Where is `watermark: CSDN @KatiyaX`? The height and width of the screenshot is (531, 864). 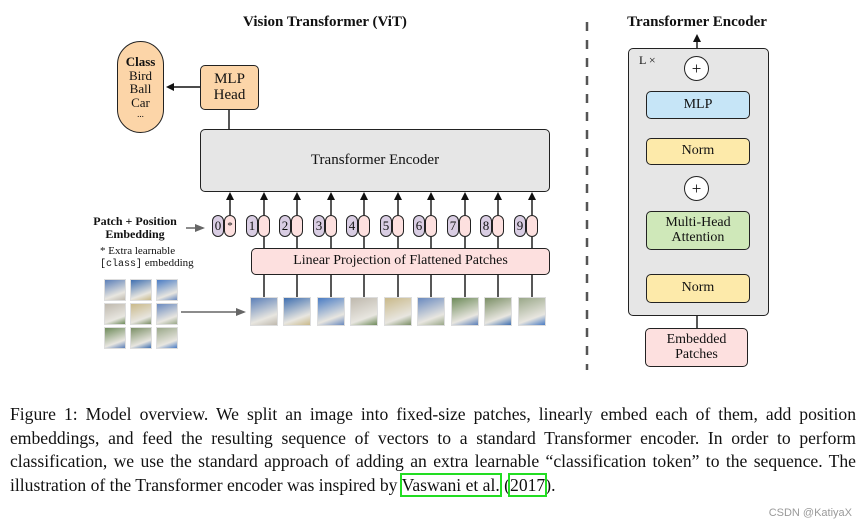
watermark: CSDN @KatiyaX is located at coordinates (810, 513).